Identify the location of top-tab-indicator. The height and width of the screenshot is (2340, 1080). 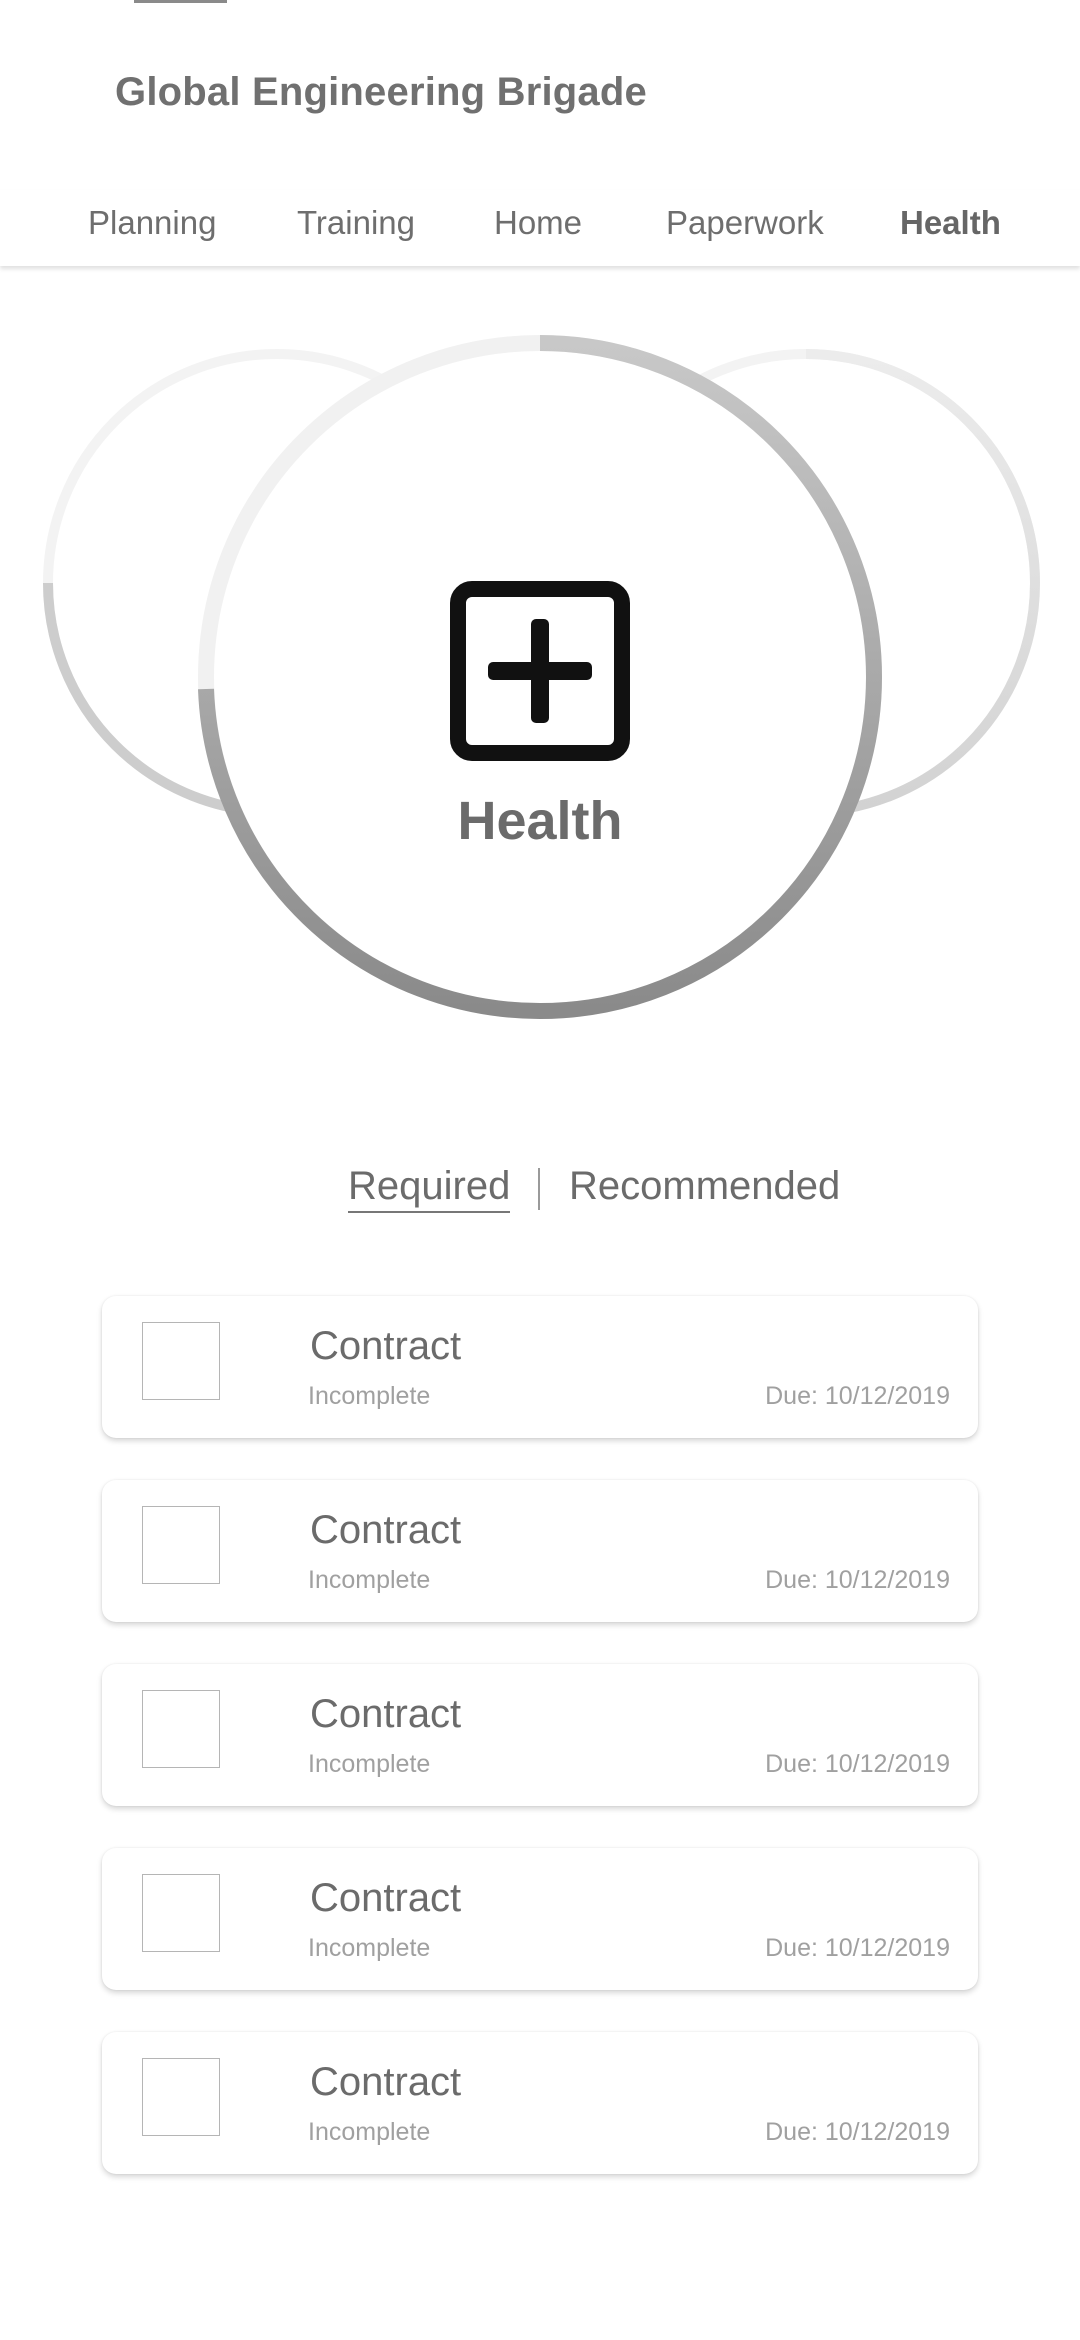
(180, 1).